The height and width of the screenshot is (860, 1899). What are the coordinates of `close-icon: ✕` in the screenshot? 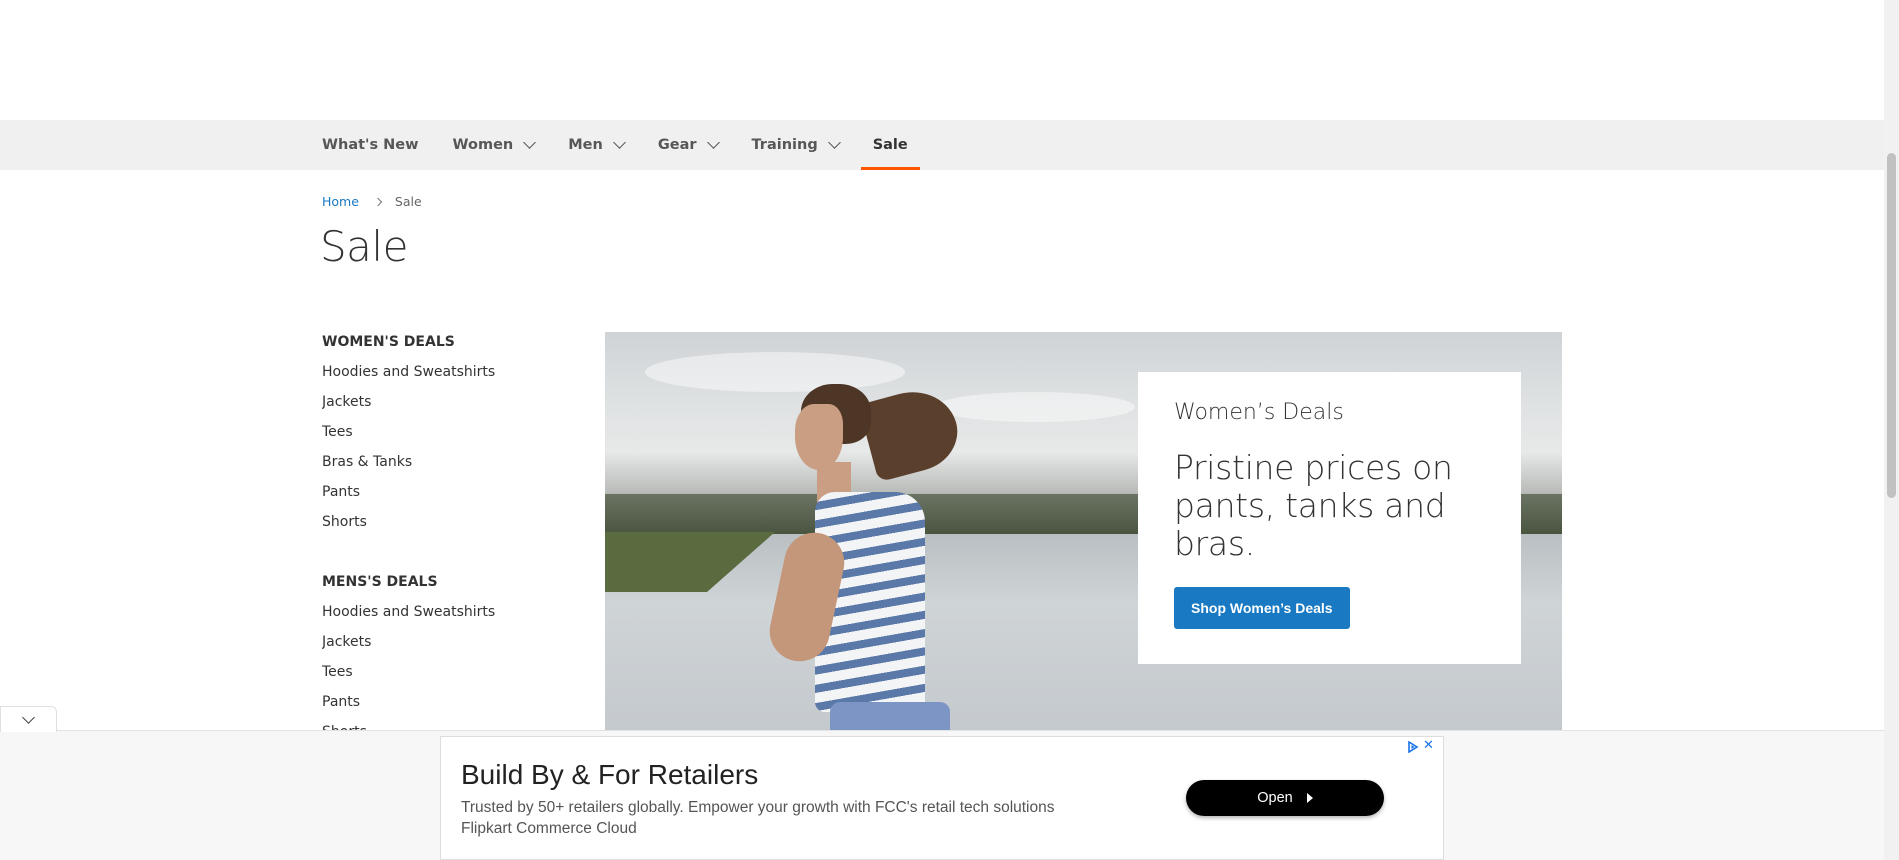 It's located at (1430, 746).